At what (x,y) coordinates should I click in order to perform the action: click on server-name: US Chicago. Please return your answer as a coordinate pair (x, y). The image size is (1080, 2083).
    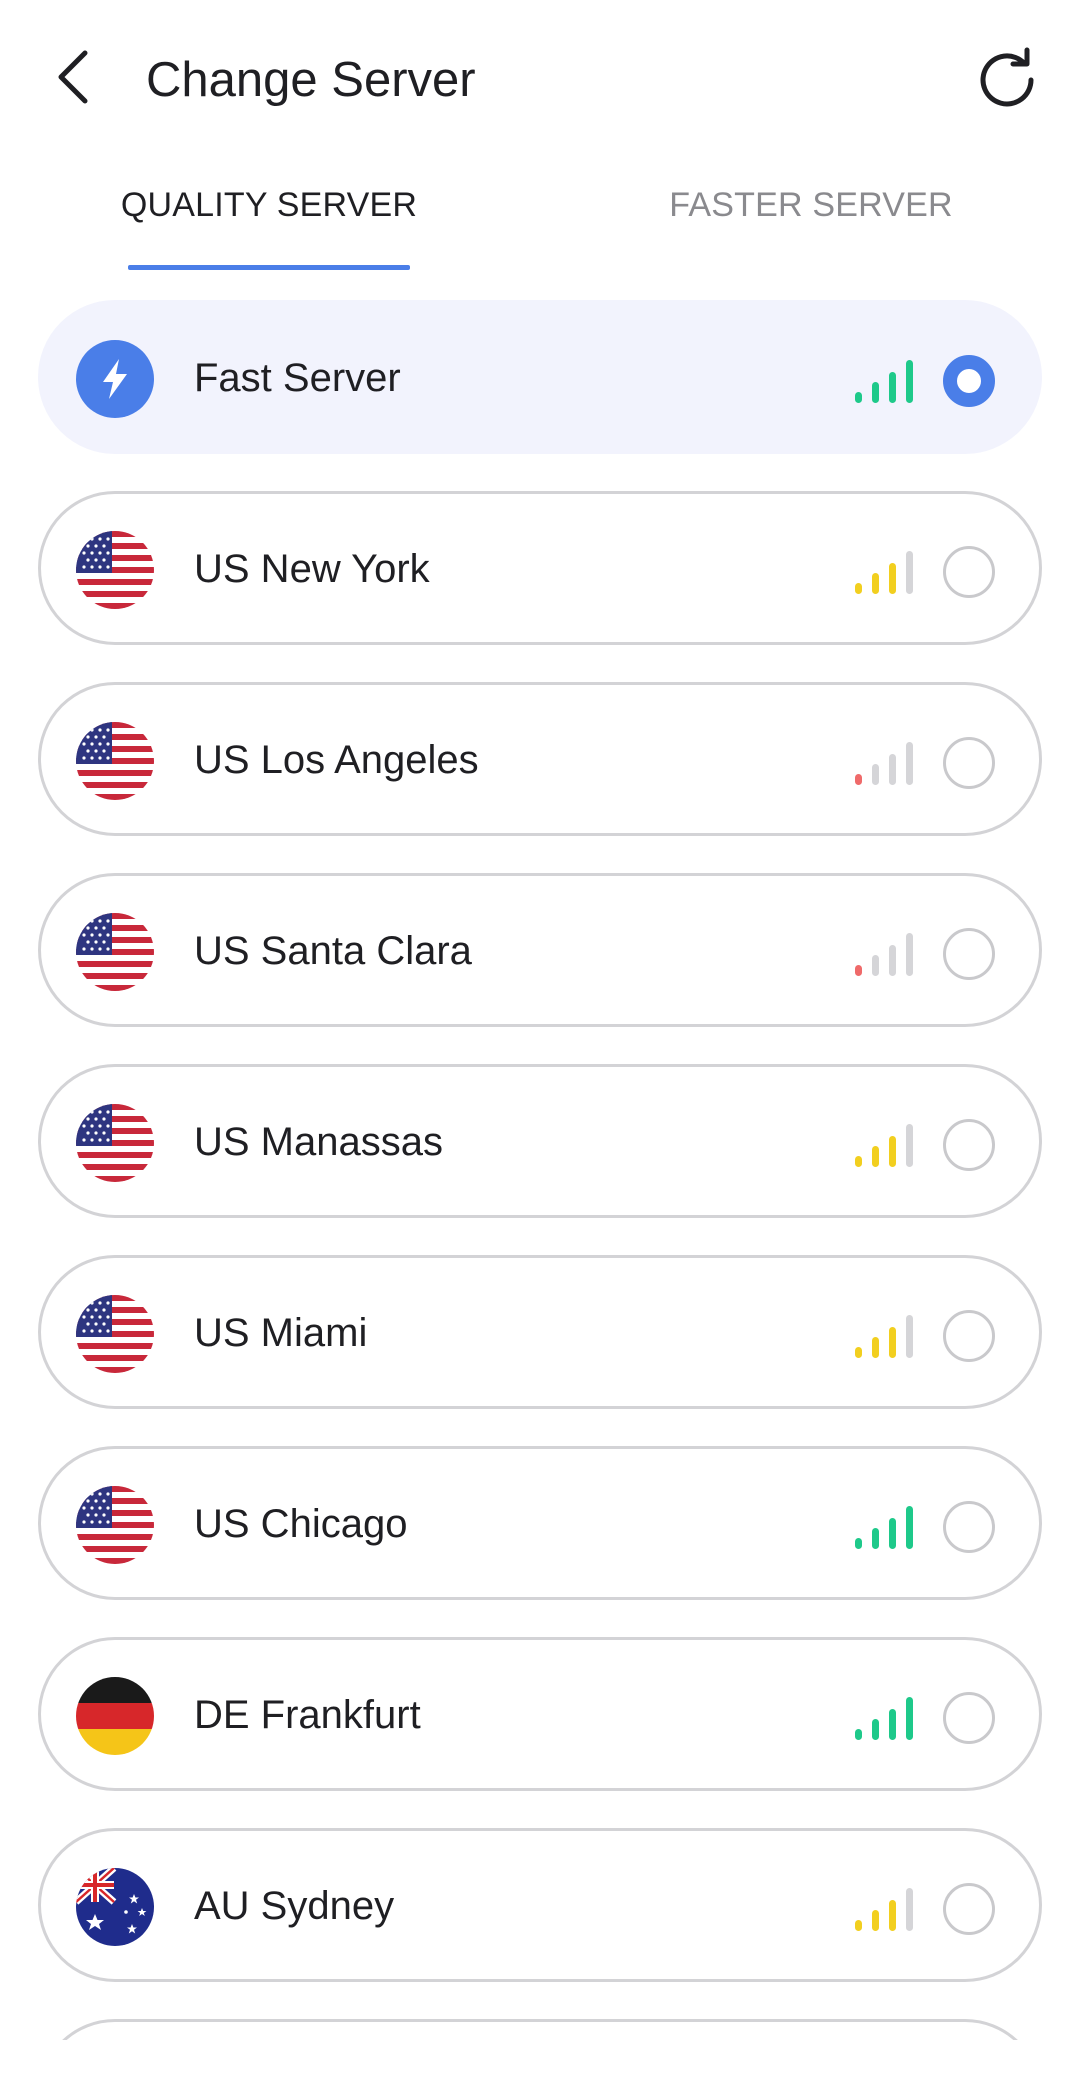
    Looking at the image, I should click on (301, 1524).